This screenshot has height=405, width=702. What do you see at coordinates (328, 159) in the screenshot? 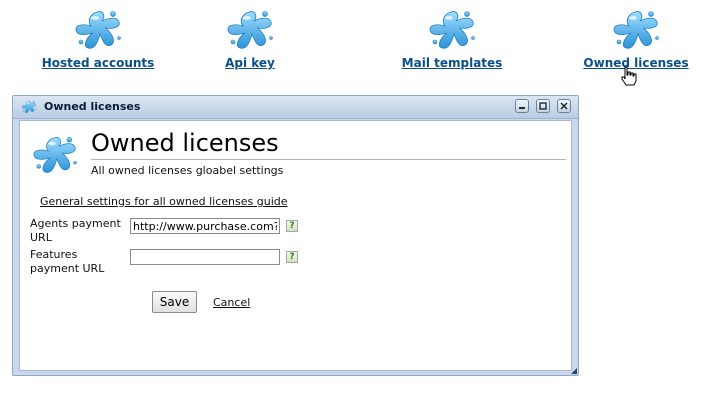
I see `title-divider` at bounding box center [328, 159].